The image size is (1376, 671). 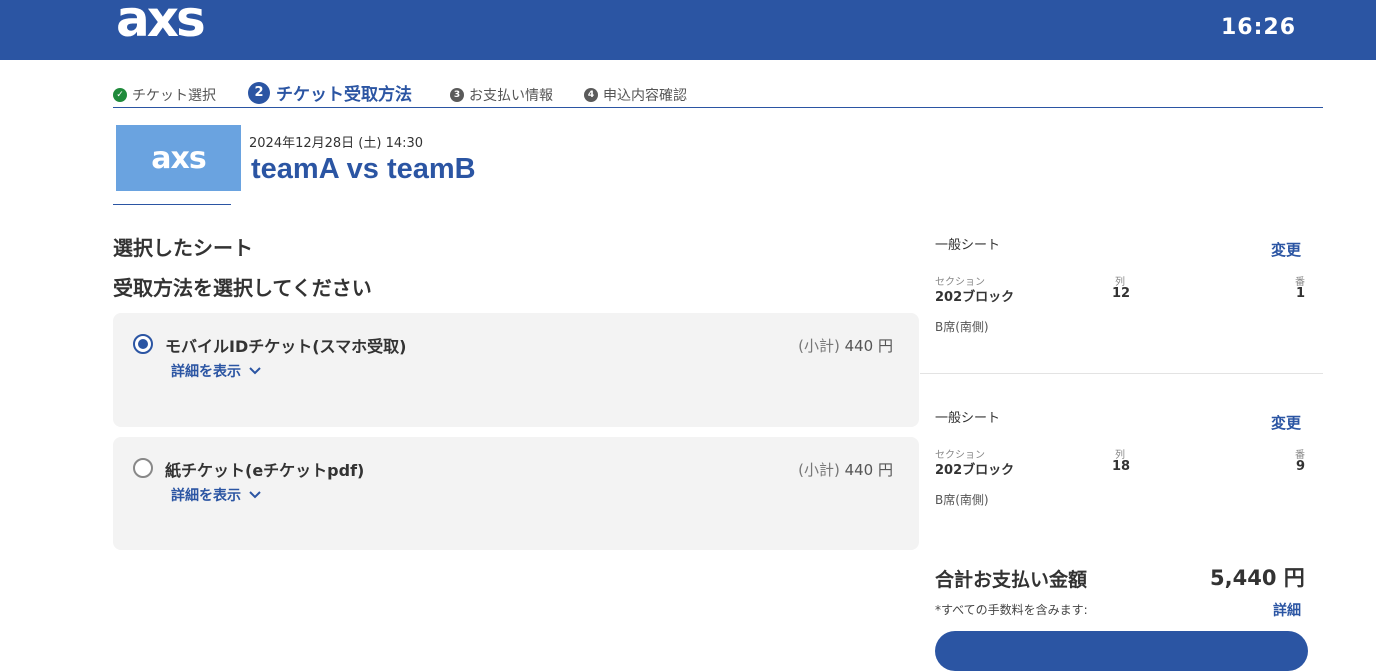 What do you see at coordinates (344, 95) in the screenshot?
I see `step-label: チケット受取方法` at bounding box center [344, 95].